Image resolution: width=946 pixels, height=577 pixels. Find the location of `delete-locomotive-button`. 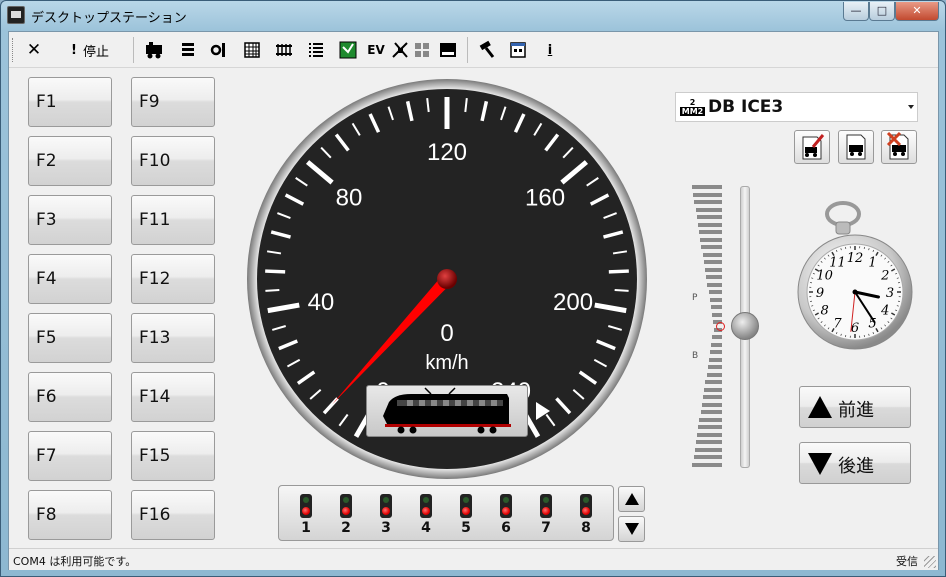

delete-locomotive-button is located at coordinates (899, 147).